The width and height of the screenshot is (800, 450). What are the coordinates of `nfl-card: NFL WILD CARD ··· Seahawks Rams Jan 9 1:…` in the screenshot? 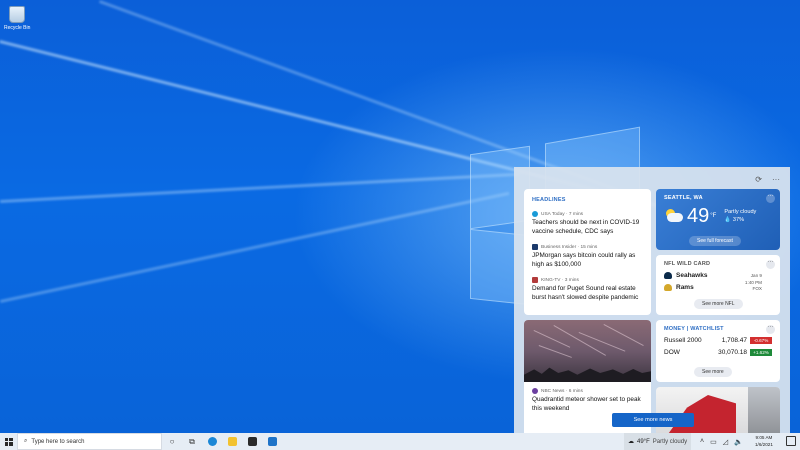 It's located at (718, 285).